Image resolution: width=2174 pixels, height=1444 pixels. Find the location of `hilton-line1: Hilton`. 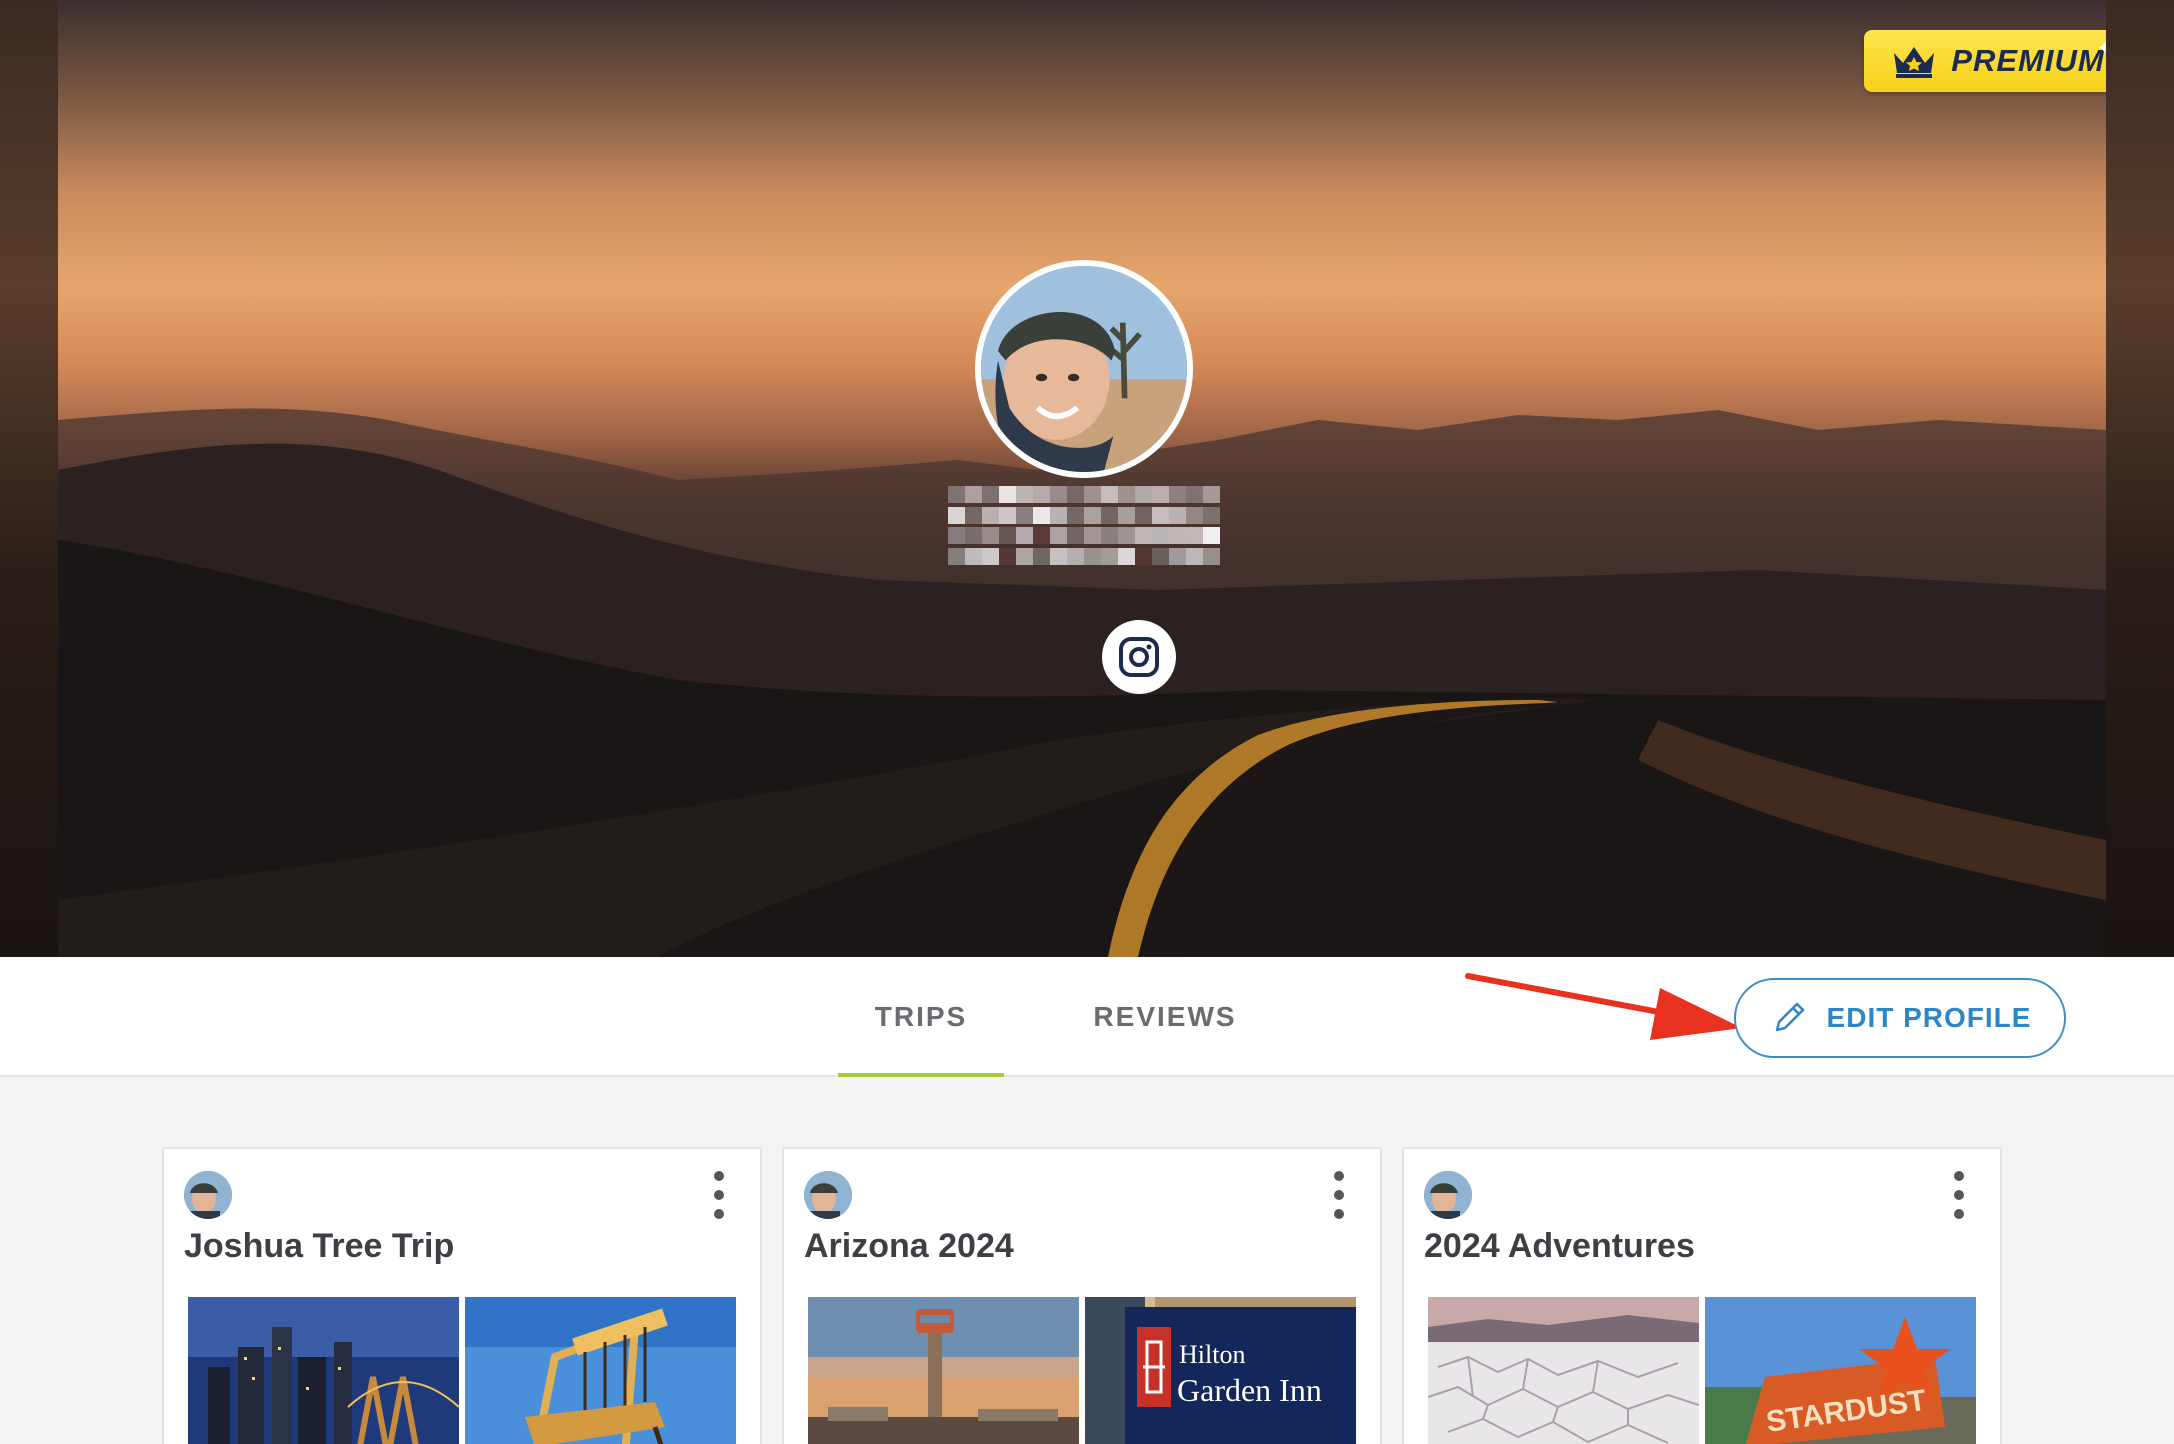

hilton-line1: Hilton is located at coordinates (1212, 1354).